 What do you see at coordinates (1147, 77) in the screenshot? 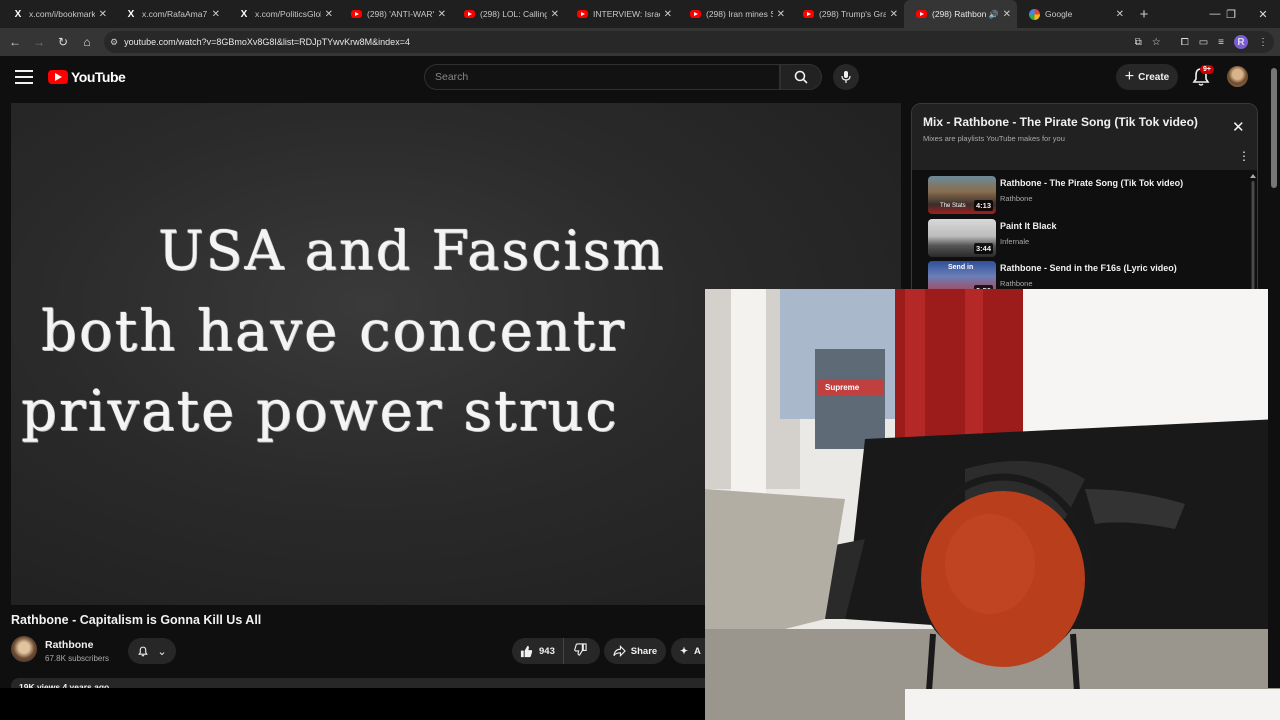
I see `create-button: + Create` at bounding box center [1147, 77].